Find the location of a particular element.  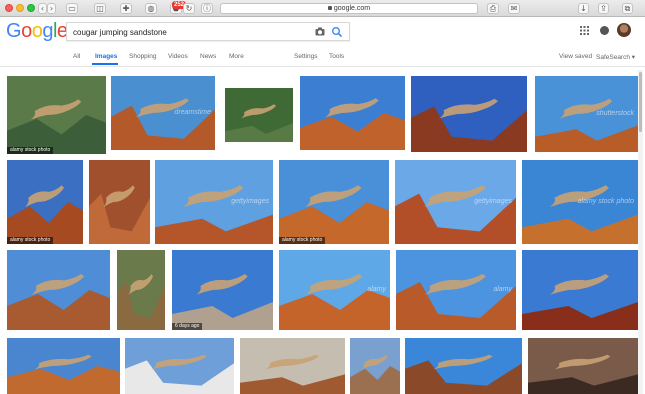

camera-icon is located at coordinates (320, 31).